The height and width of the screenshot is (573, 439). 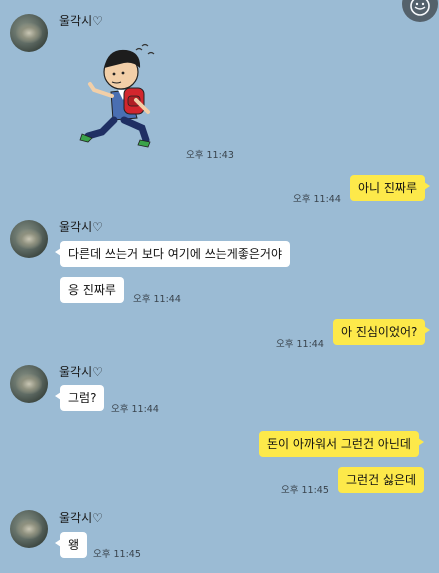 I want to click on outgoing-message: 아 진심이었어?, so click(x=382, y=332).